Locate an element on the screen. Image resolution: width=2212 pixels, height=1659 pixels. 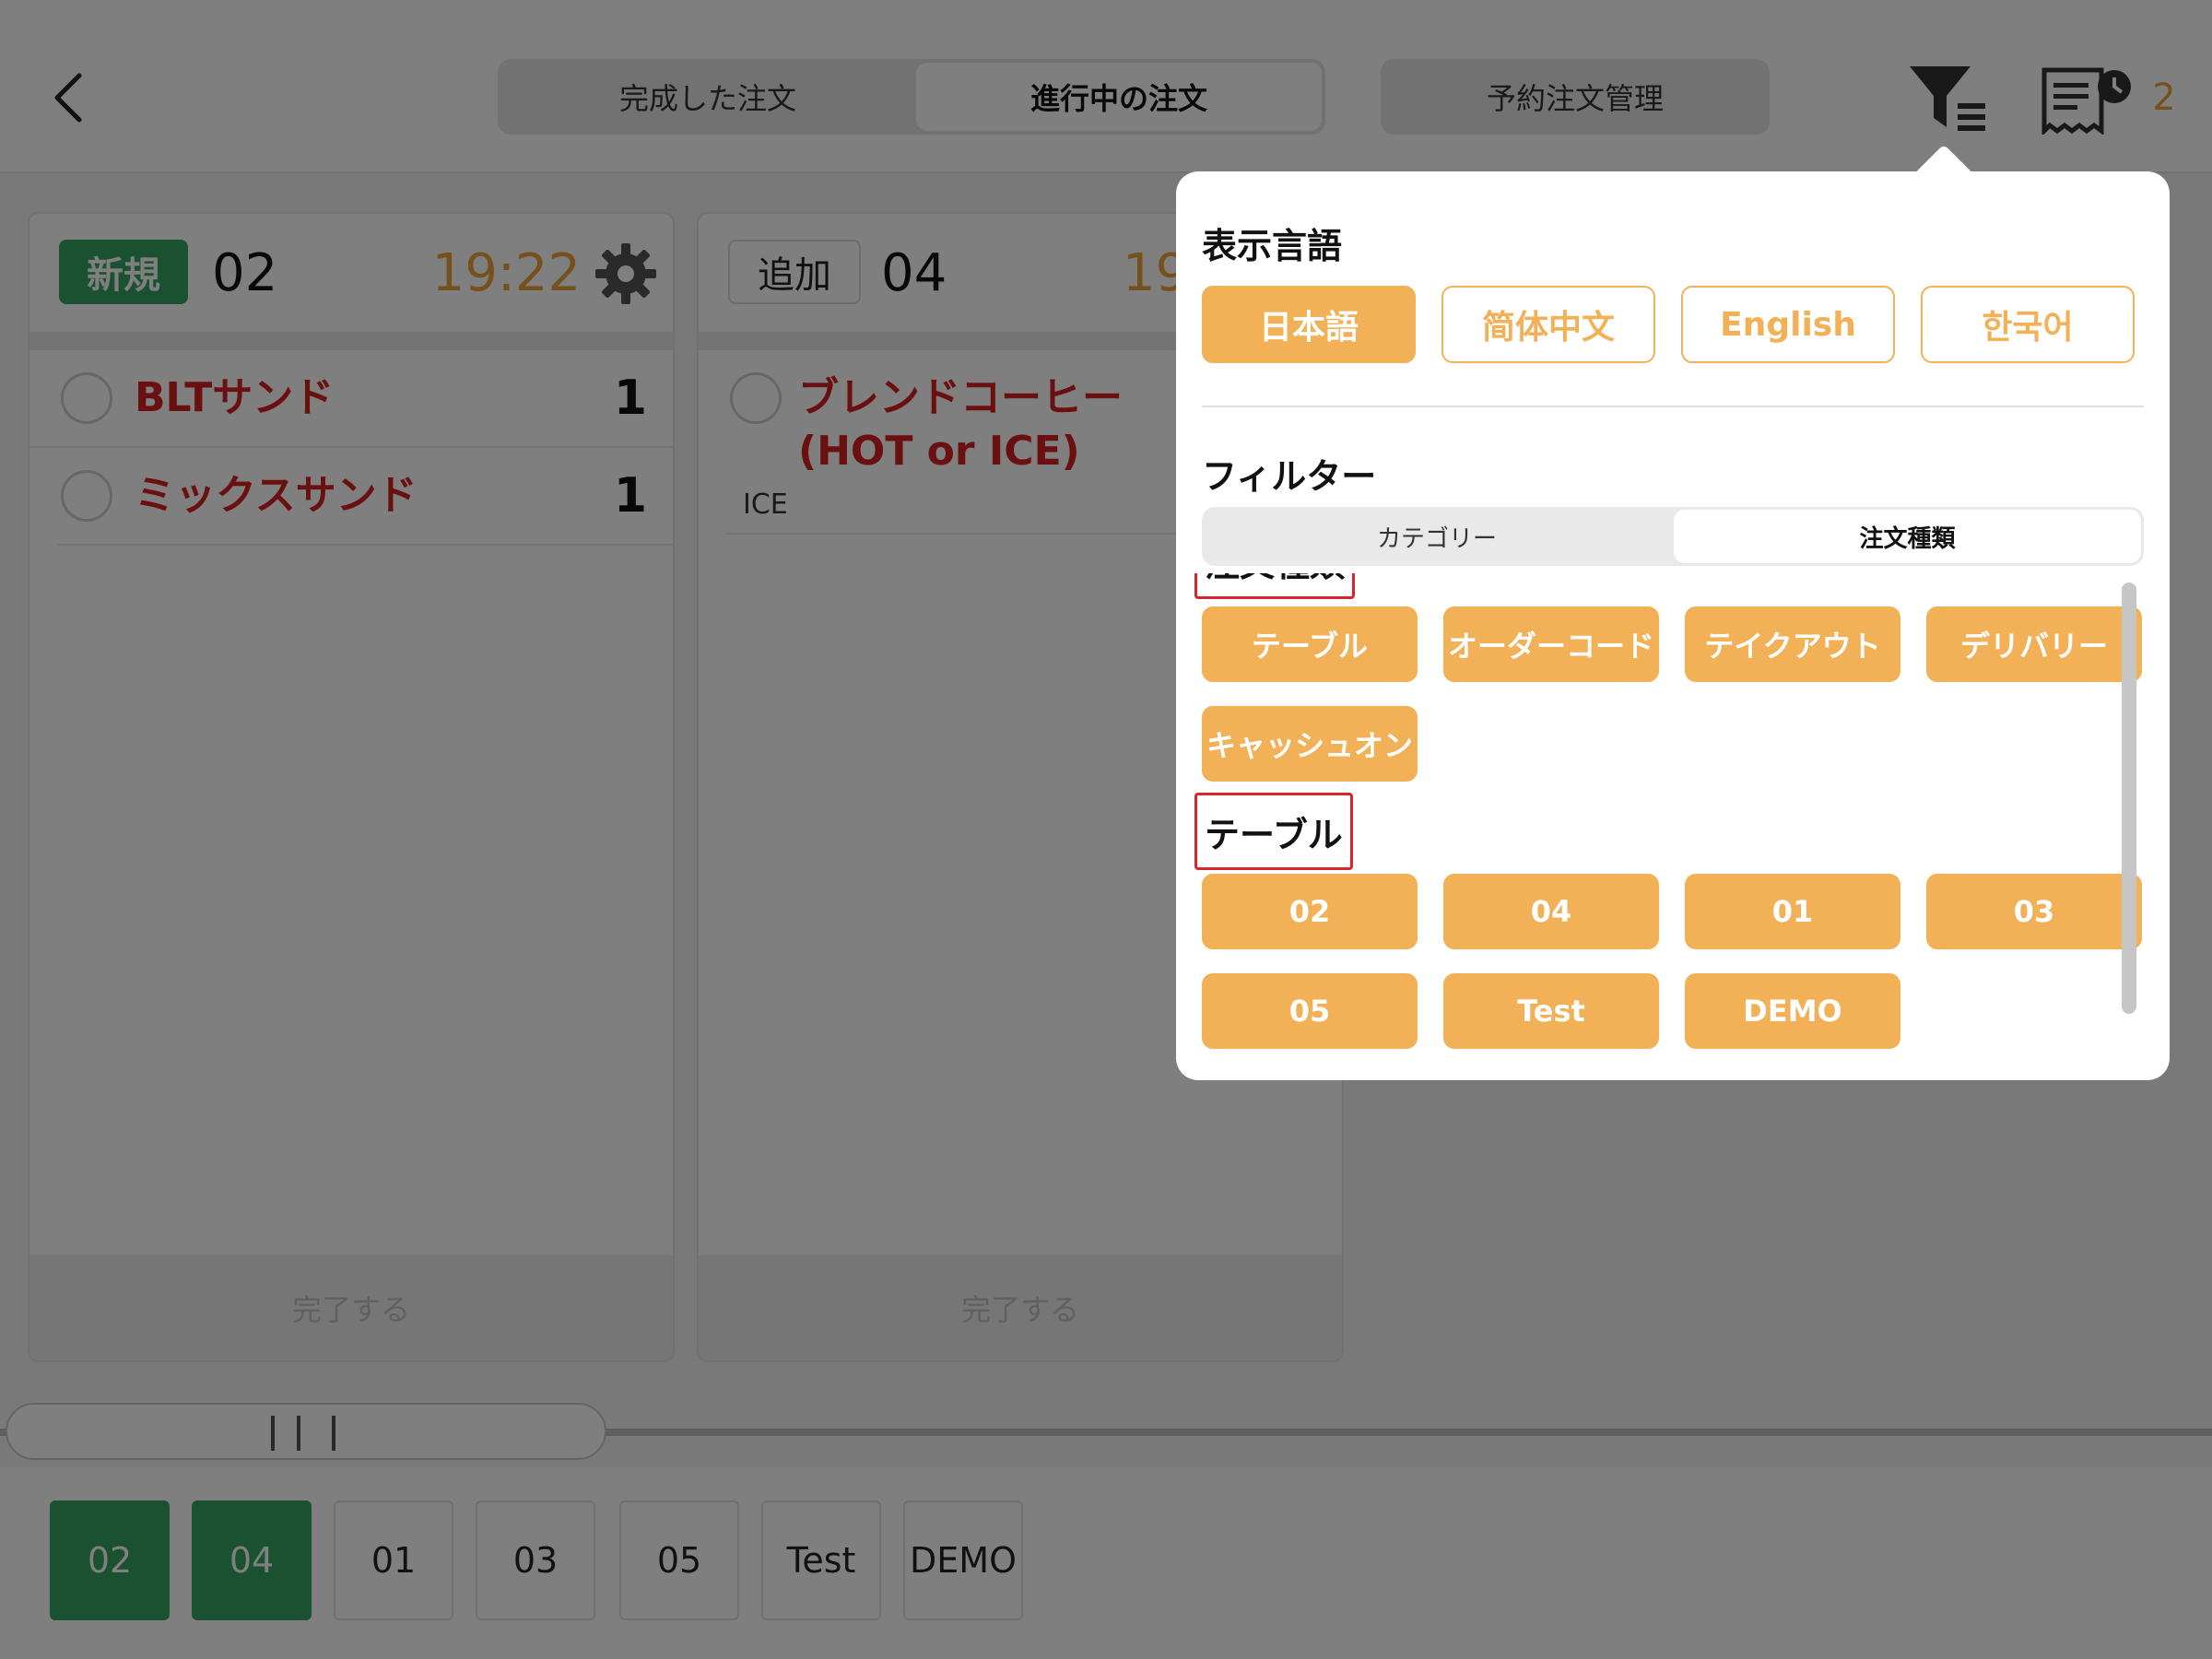
language-heading: 表示言語 is located at coordinates (1272, 246).